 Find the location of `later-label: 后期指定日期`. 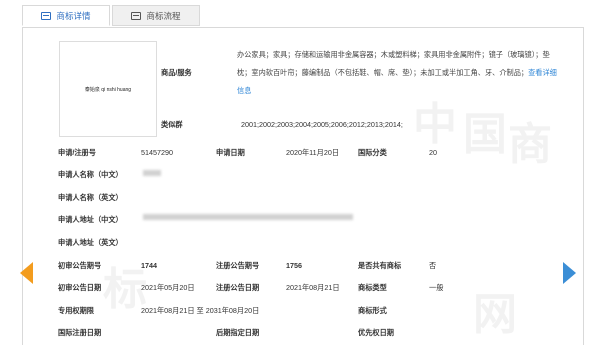

later-label: 后期指定日期 is located at coordinates (238, 332).